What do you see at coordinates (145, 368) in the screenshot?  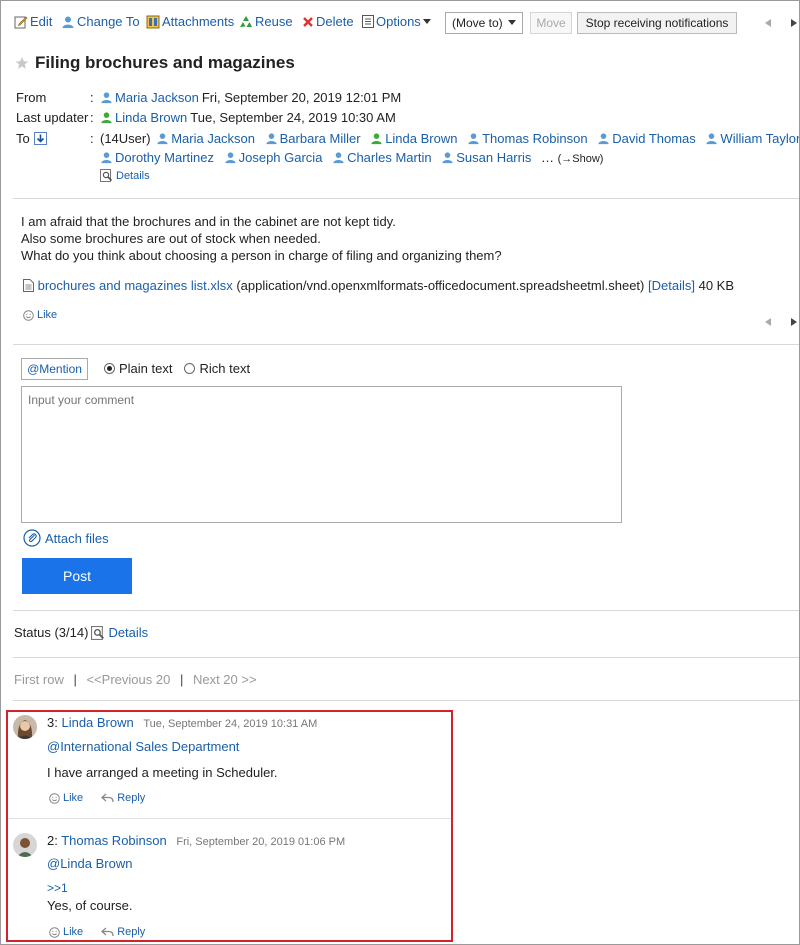 I see `plain-text-label: Plain text` at bounding box center [145, 368].